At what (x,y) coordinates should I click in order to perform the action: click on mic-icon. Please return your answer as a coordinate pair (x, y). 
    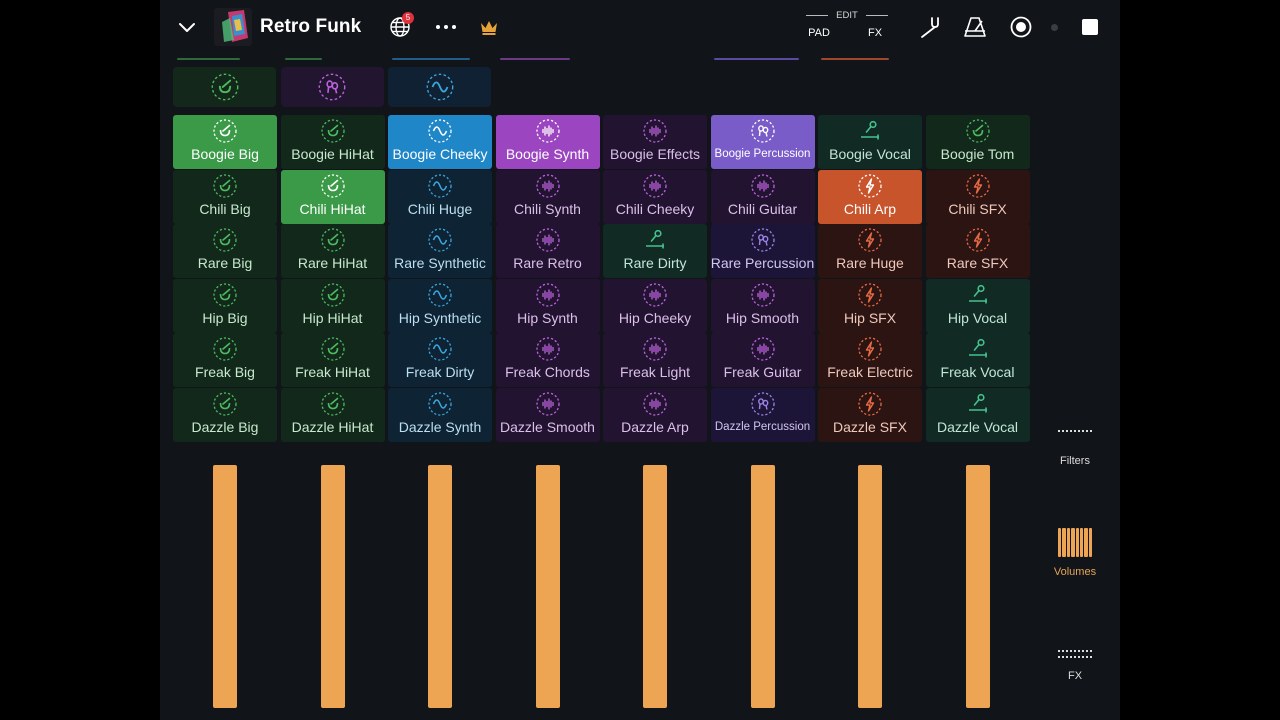
    Looking at the image, I should click on (978, 295).